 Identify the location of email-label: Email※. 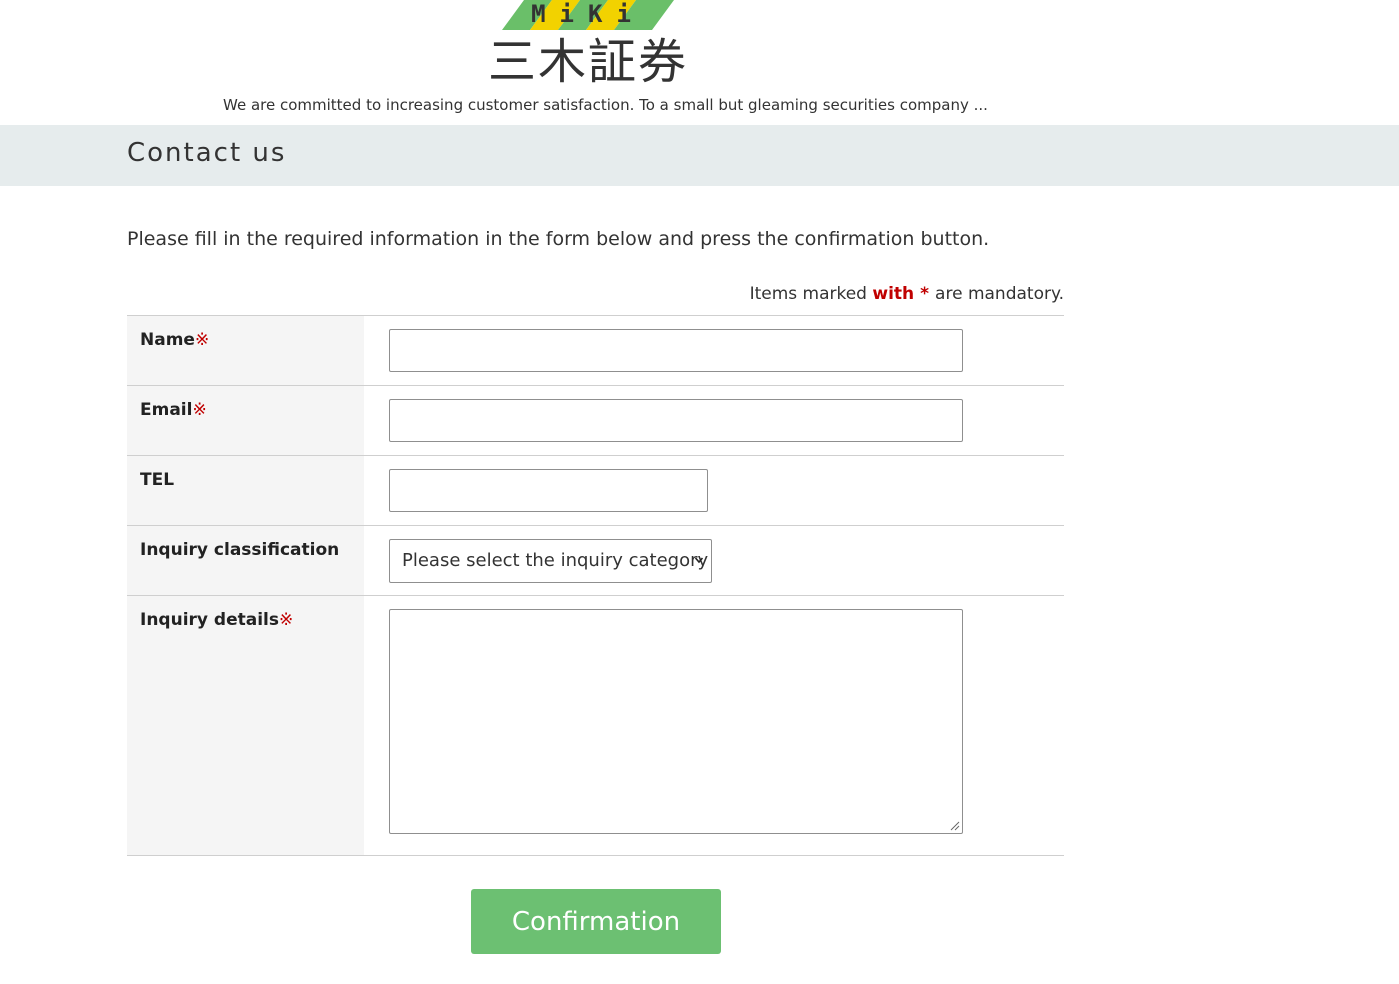
(245, 420).